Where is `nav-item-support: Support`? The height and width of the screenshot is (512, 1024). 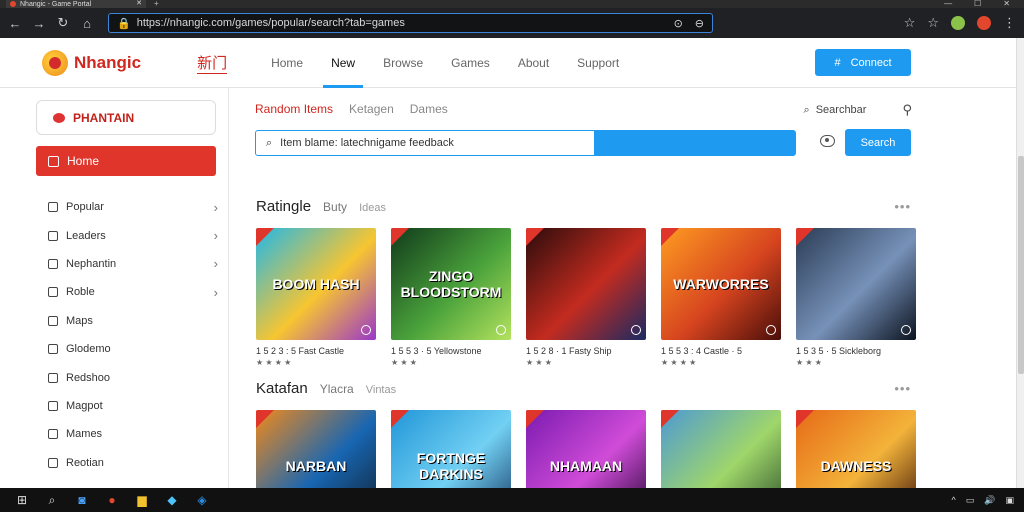 nav-item-support: Support is located at coordinates (598, 63).